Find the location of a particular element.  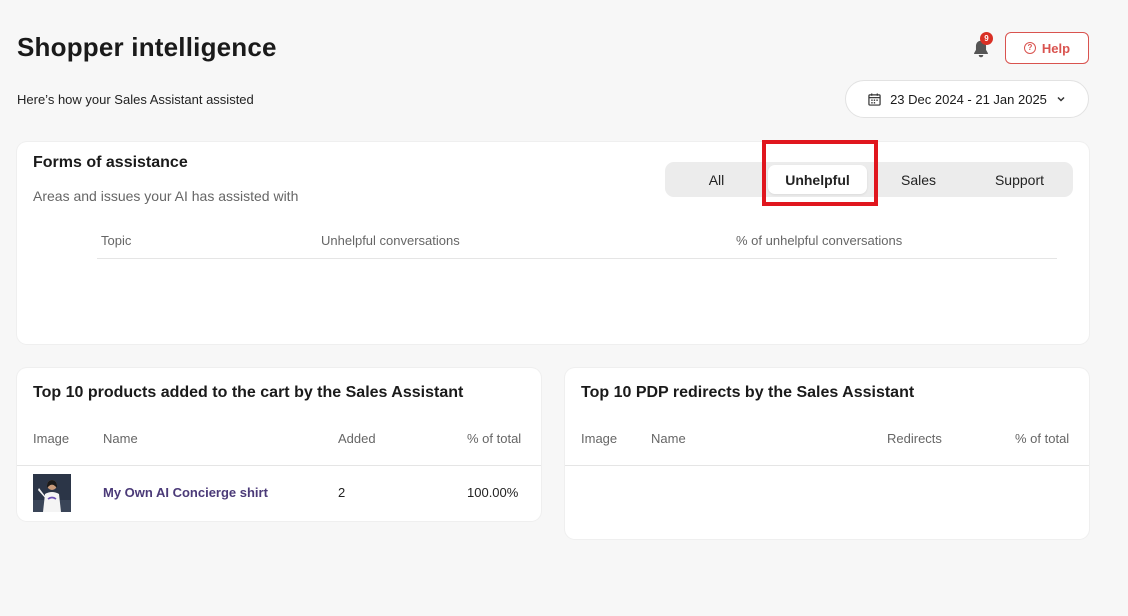

question-icon: ? is located at coordinates (1029, 48).